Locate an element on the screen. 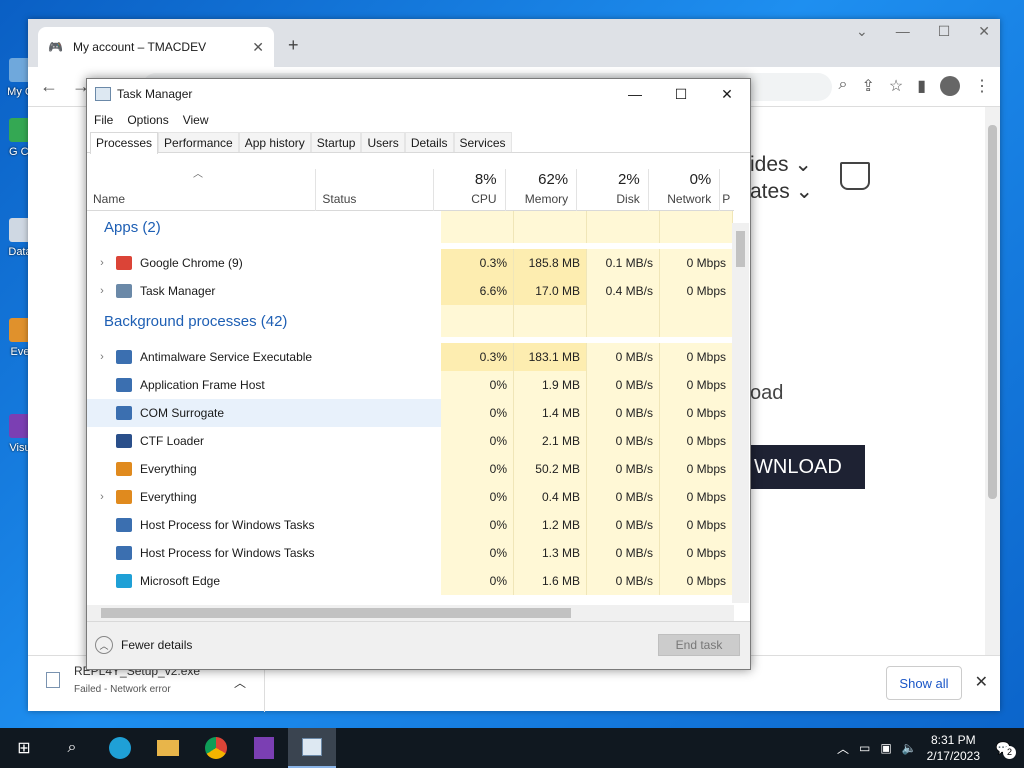  tab-title: My account – TMACDEV is located at coordinates (139, 47).